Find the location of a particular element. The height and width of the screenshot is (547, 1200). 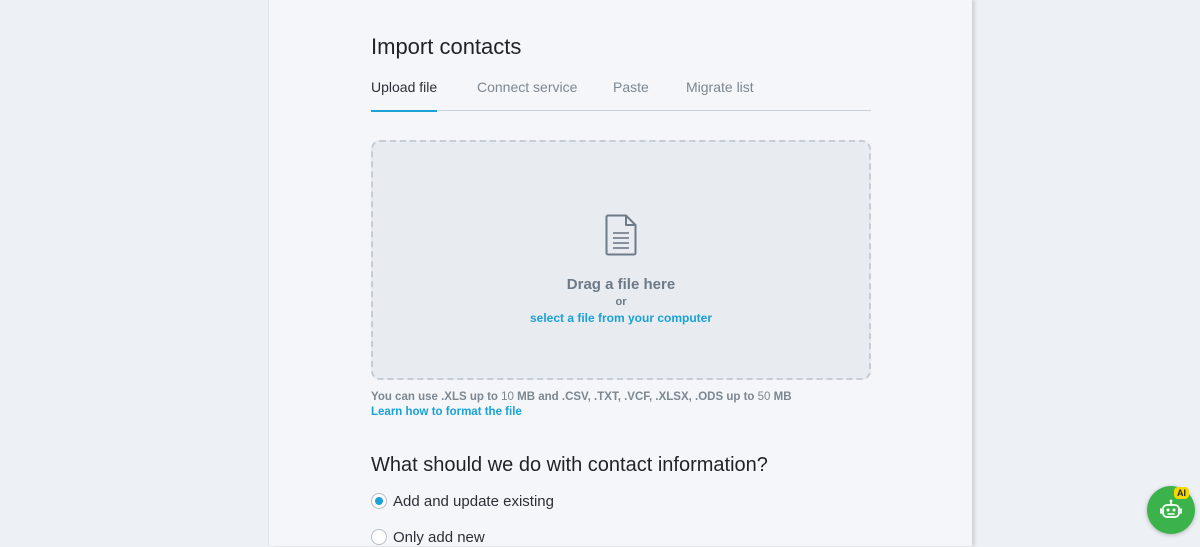

tab-paste: Paste is located at coordinates (631, 93).